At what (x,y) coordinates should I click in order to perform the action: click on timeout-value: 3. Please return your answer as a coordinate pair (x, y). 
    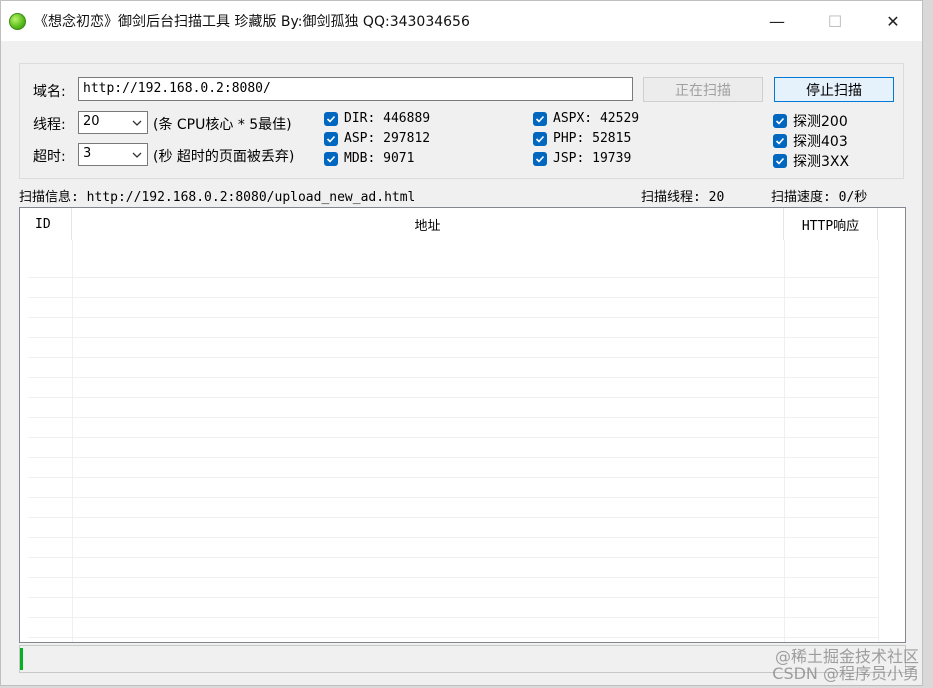
    Looking at the image, I should click on (87, 153).